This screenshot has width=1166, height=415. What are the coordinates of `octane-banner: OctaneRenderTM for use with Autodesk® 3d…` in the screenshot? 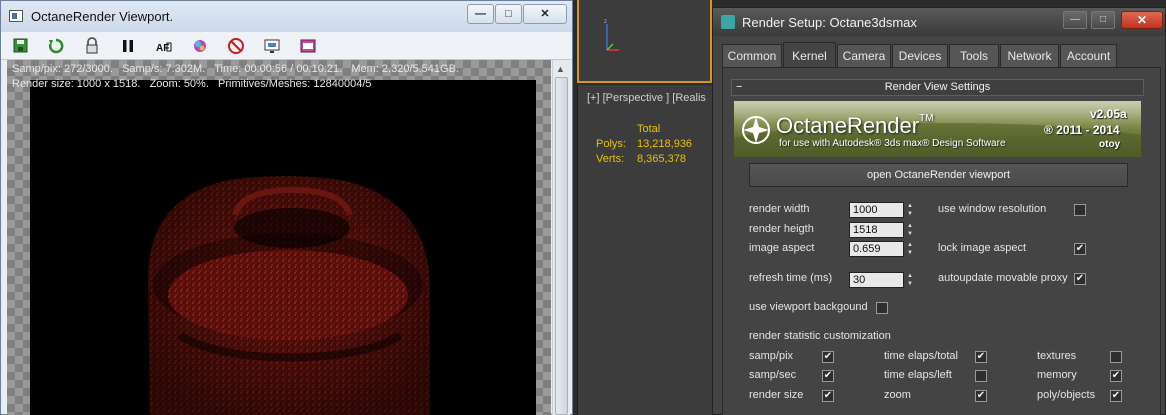 It's located at (937, 129).